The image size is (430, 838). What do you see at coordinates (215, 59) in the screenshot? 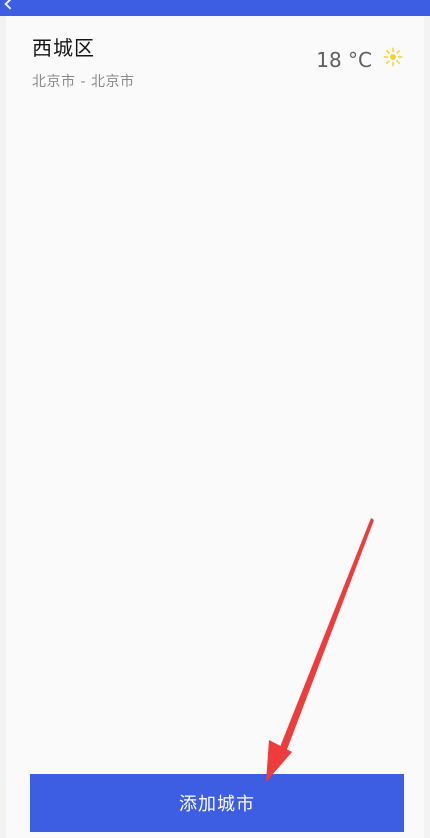
I see `city-list-item: 西城区 北京市 - 北京市 18 °C` at bounding box center [215, 59].